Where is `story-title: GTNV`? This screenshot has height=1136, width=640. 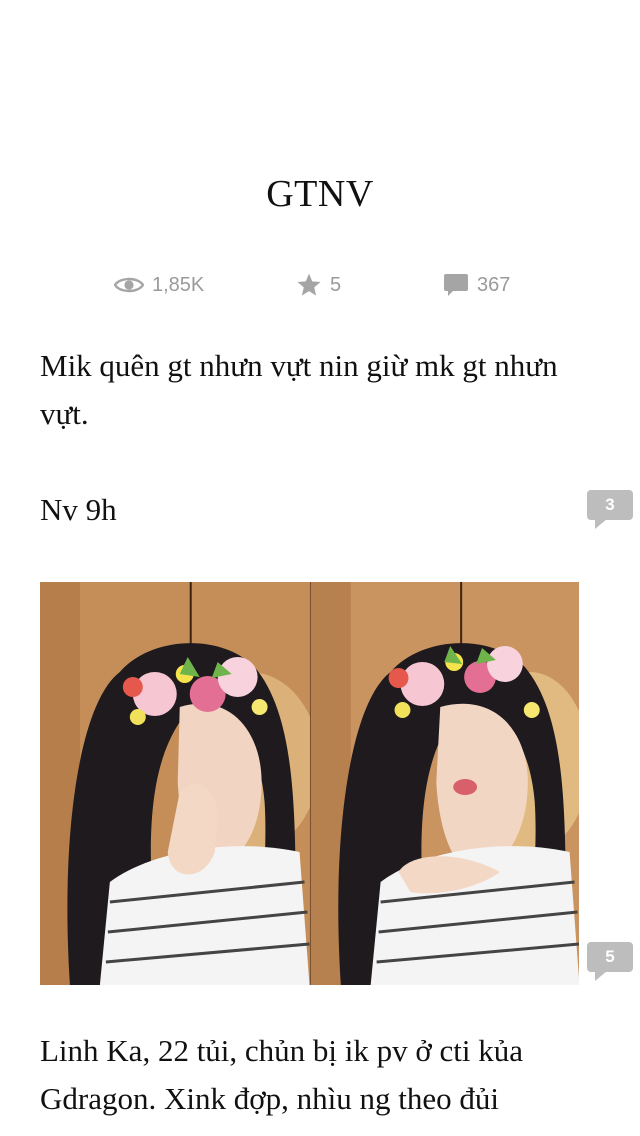 story-title: GTNV is located at coordinates (320, 194).